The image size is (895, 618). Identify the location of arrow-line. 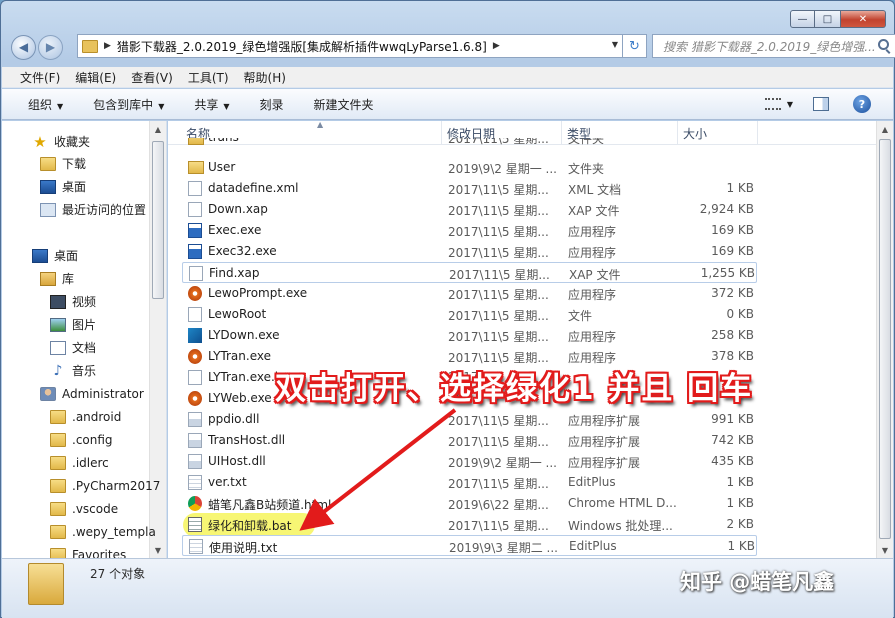
(378, 469).